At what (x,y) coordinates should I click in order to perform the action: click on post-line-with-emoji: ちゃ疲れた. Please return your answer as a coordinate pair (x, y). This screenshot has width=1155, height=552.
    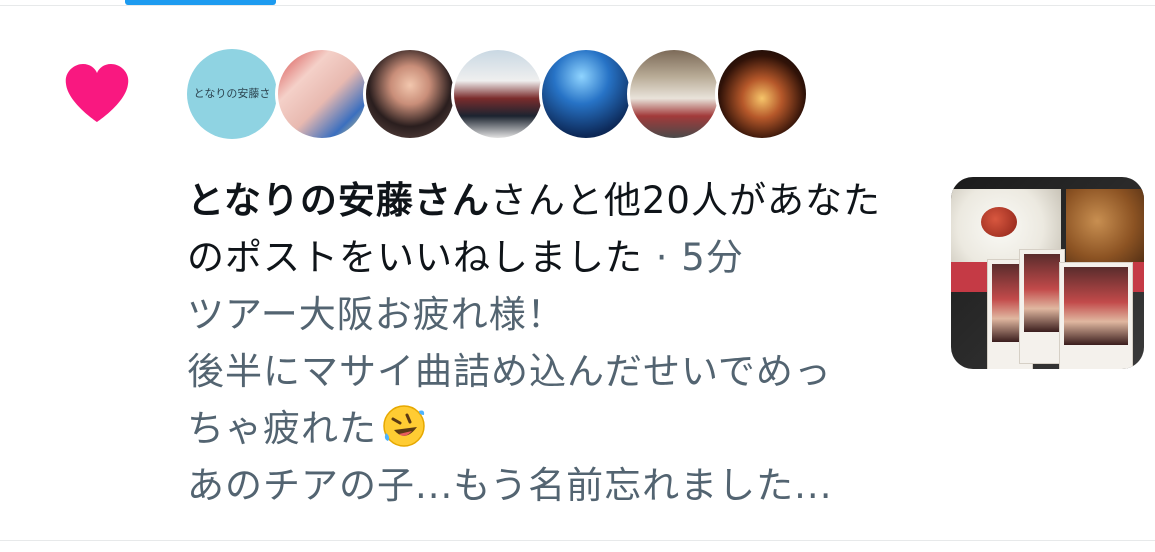
    Looking at the image, I should click on (547, 428).